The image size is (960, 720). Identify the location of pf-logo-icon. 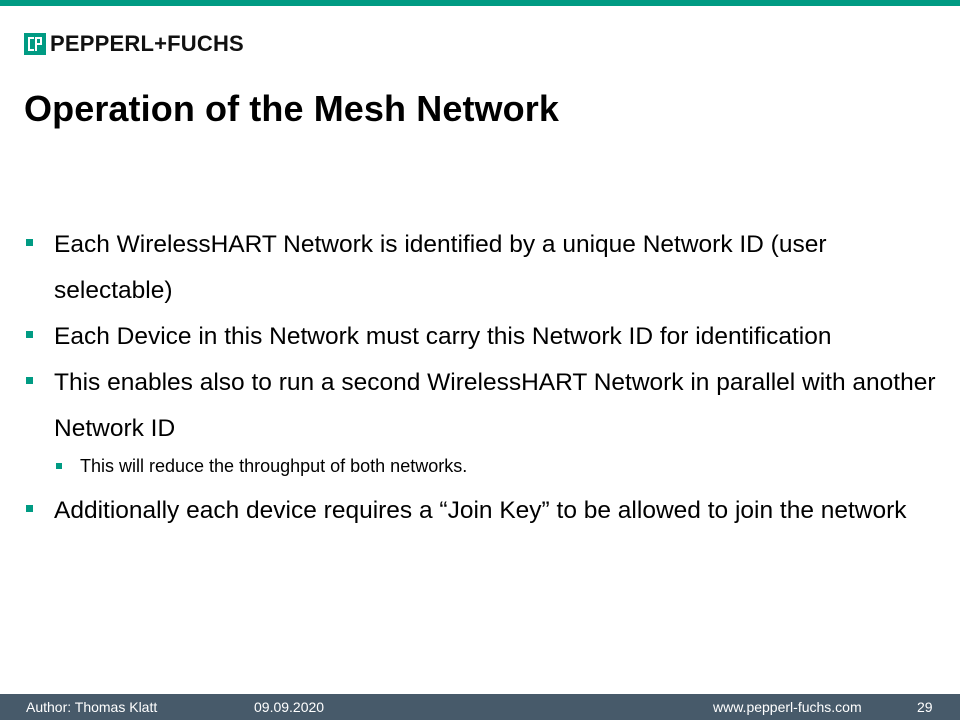
(35, 44).